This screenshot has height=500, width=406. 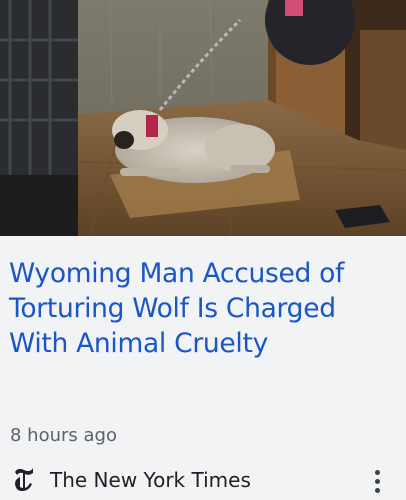 I want to click on nyt-logo-icon, so click(x=24, y=479).